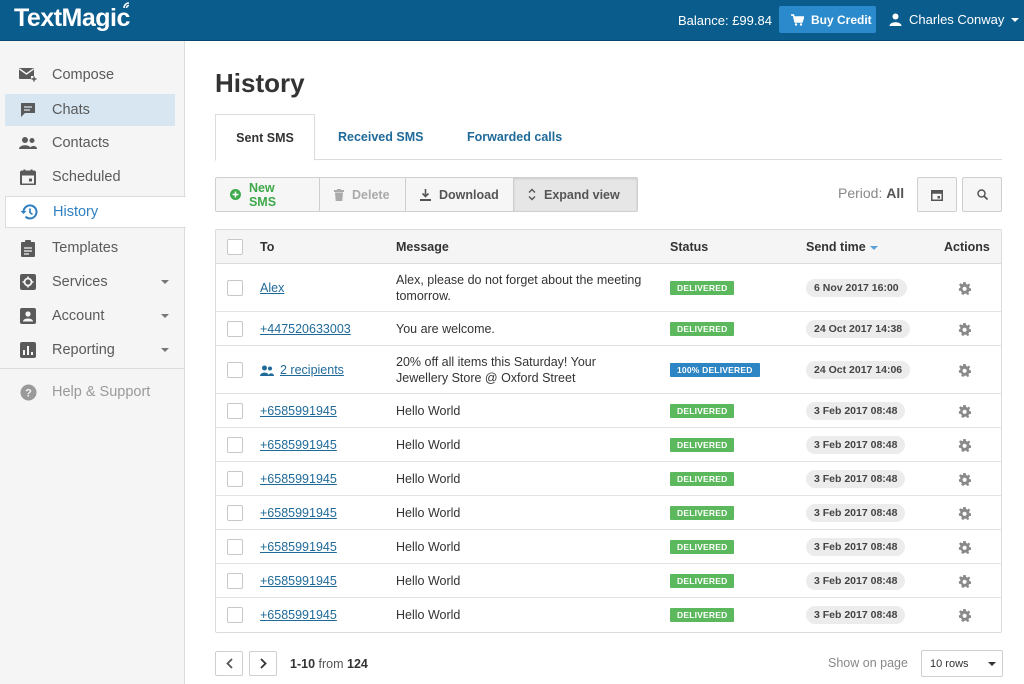 The image size is (1024, 684). I want to click on user-menu: Charles Conway, so click(954, 19).